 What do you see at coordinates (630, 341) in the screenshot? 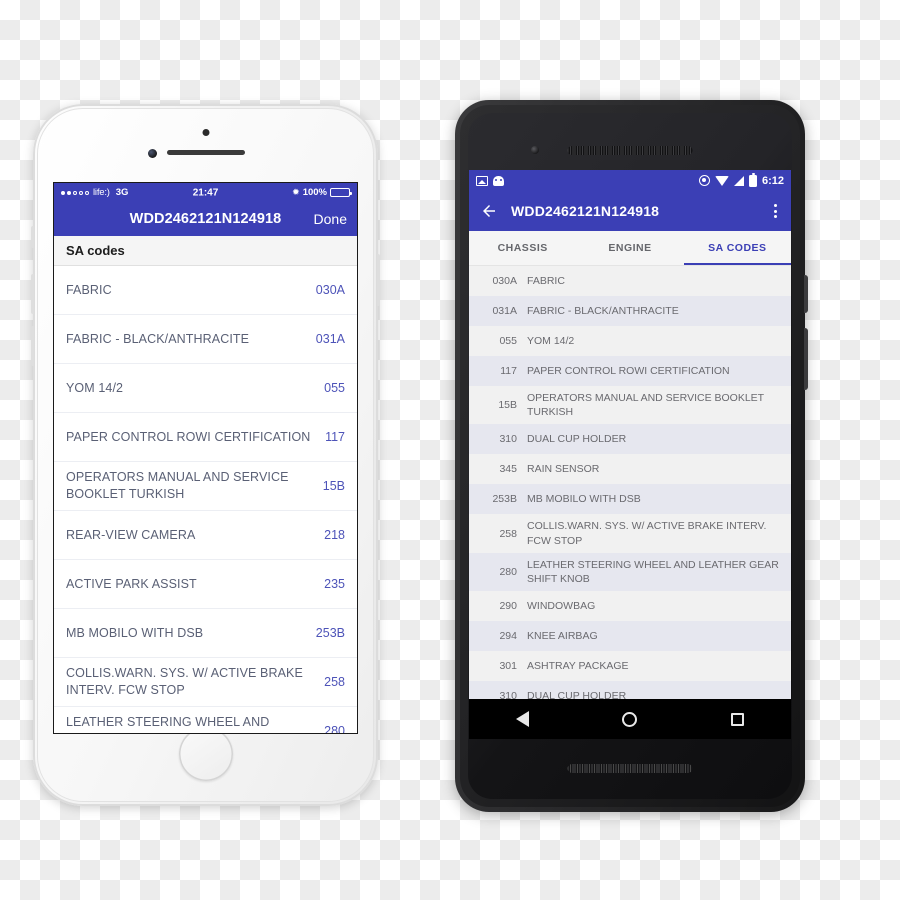
I see `table-row: 055 YOM 14/2` at bounding box center [630, 341].